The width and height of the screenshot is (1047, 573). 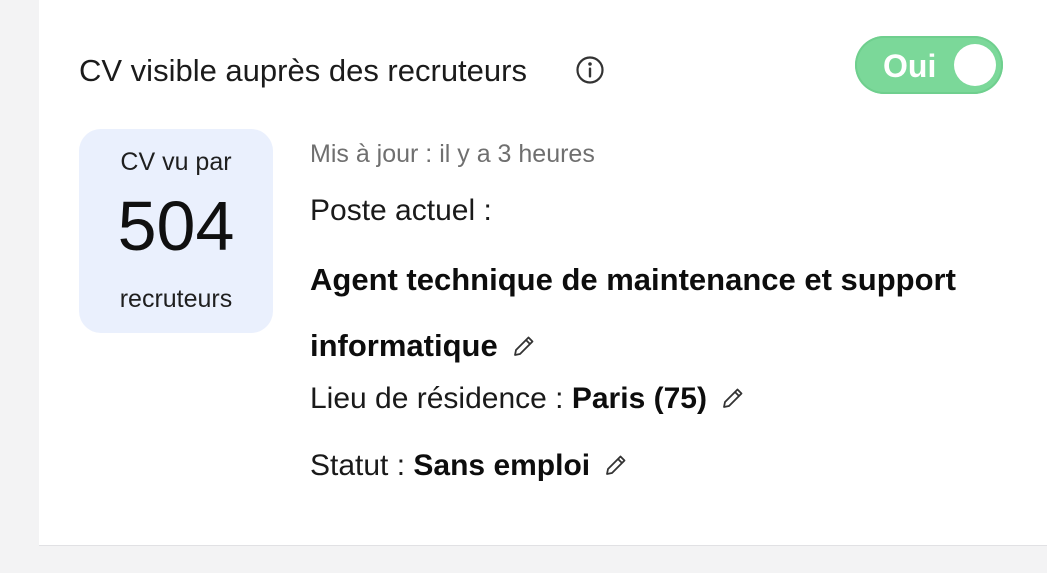 I want to click on cv-visibility-toggle: Oui, so click(x=929, y=65).